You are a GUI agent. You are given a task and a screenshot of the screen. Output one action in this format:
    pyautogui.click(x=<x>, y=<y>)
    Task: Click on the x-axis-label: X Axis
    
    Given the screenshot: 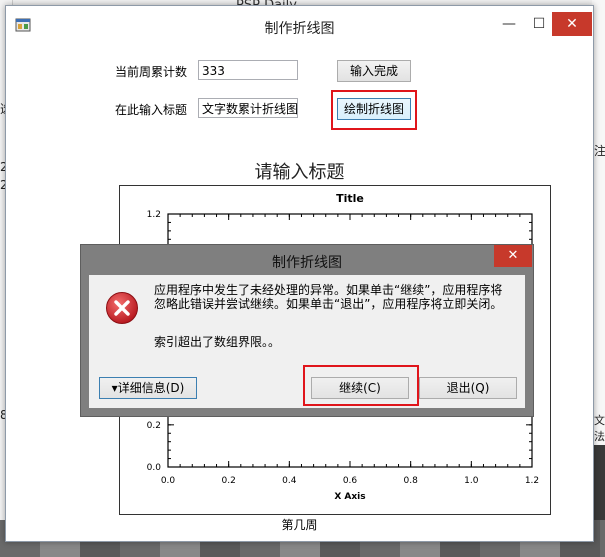 What is the action you would take?
    pyautogui.click(x=349, y=497)
    